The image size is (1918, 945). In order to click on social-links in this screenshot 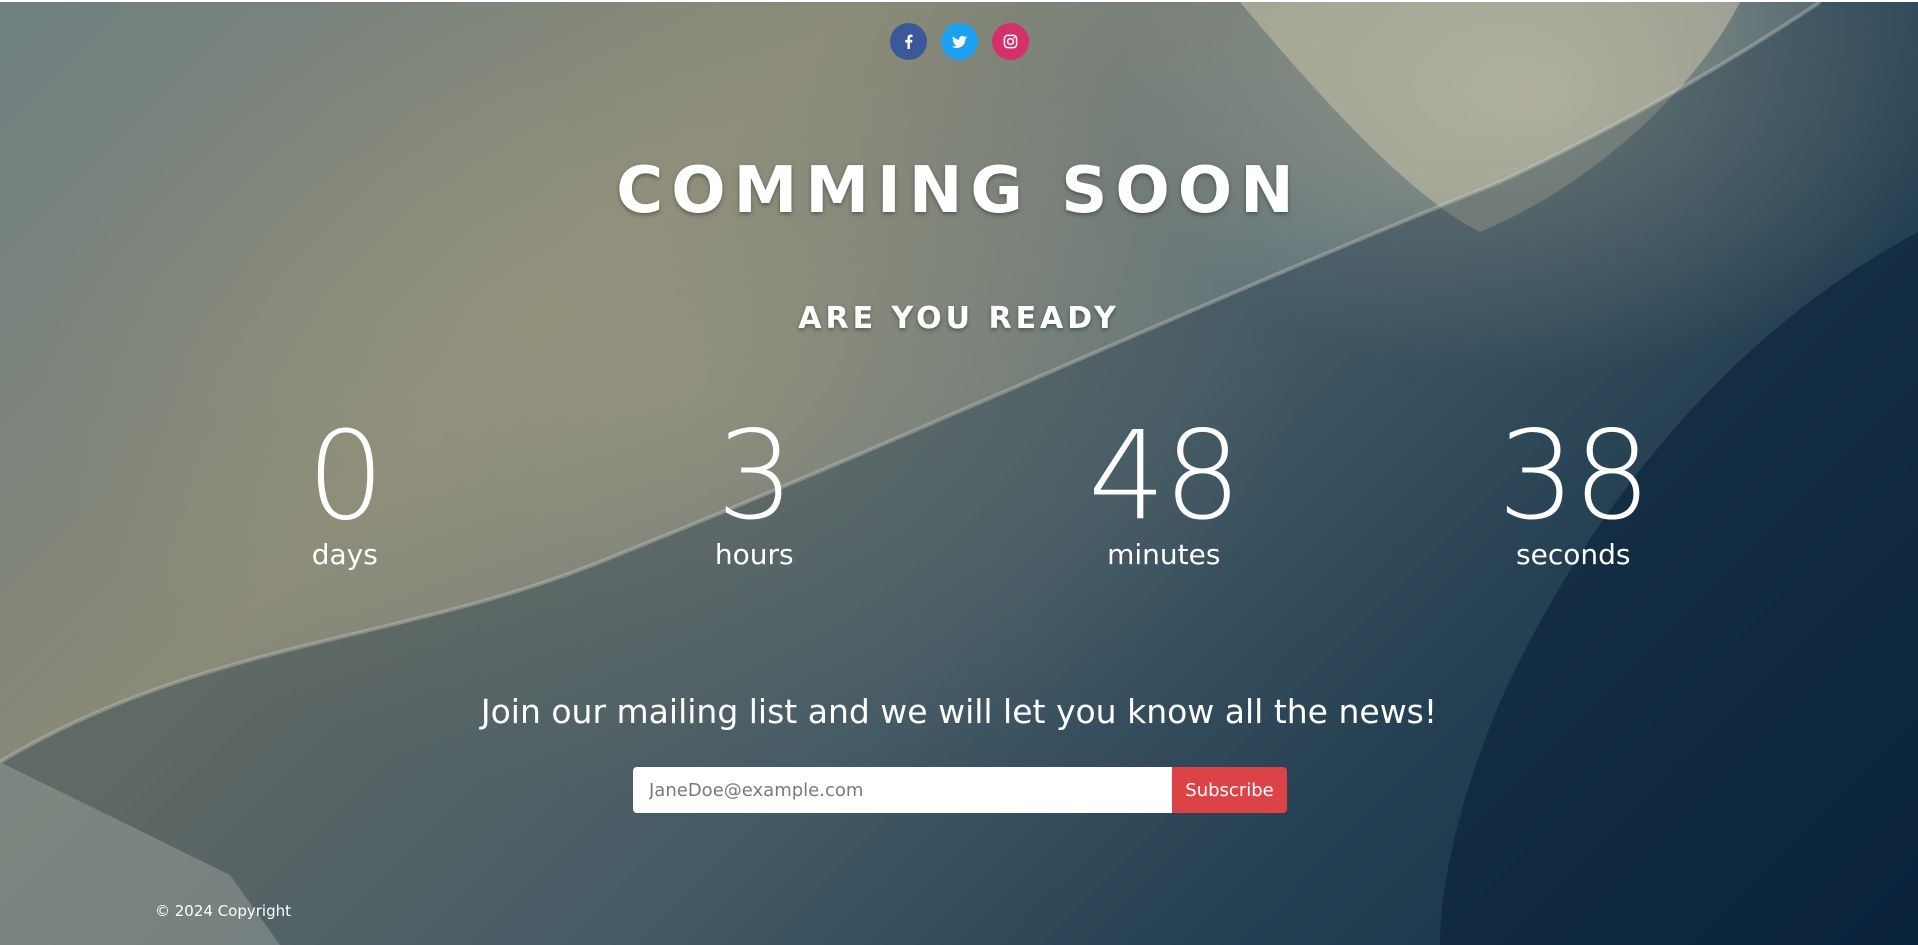, I will do `click(959, 41)`.